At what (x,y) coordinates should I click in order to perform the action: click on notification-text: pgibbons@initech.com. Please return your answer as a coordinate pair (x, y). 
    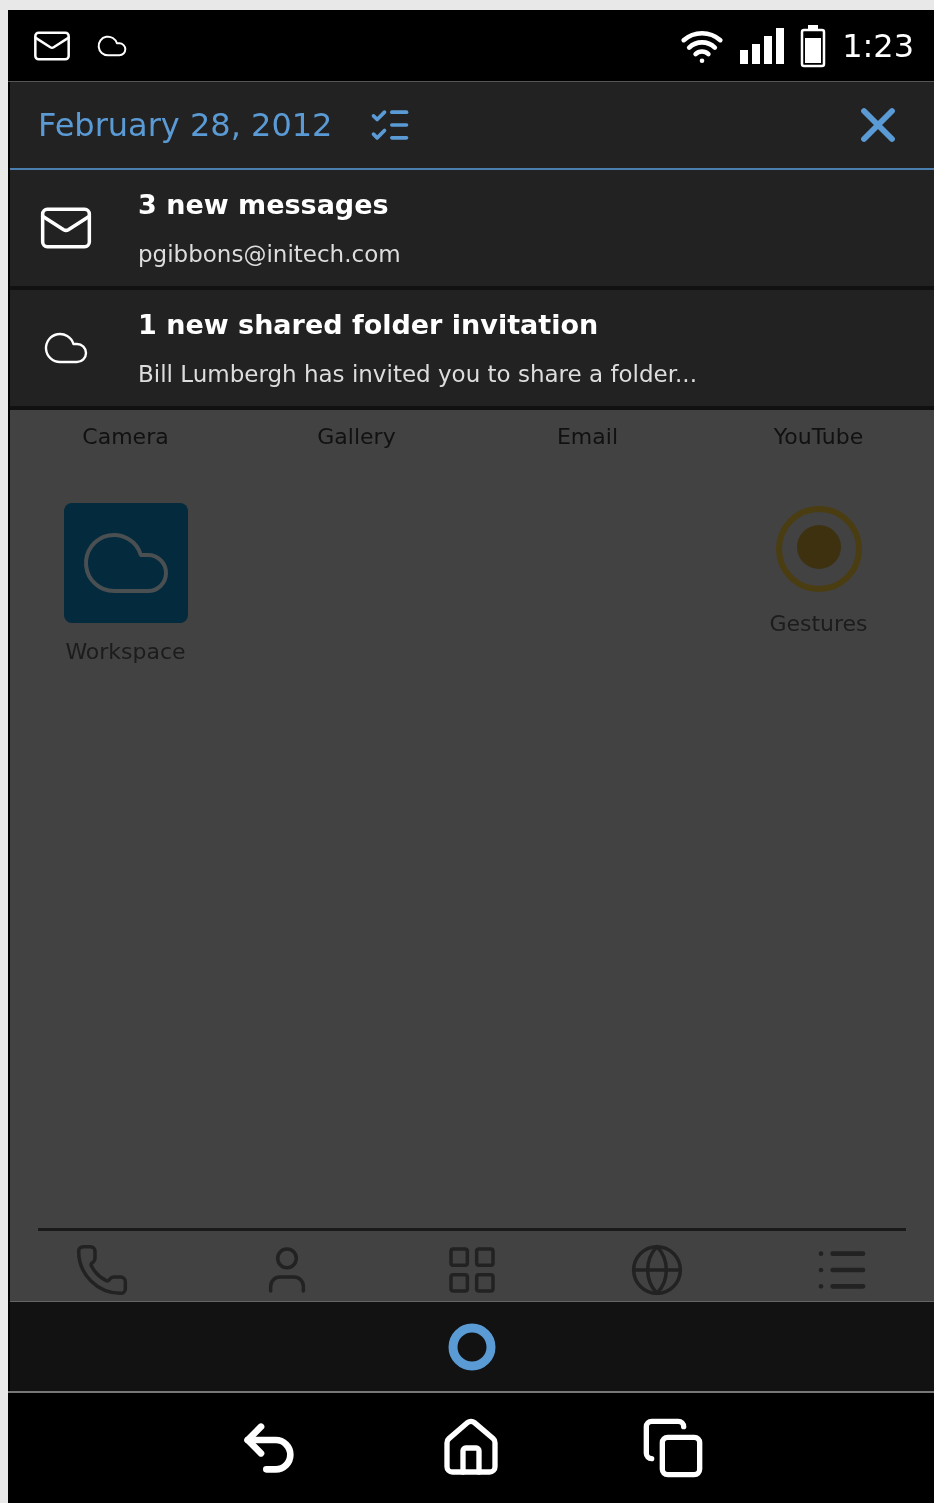
    Looking at the image, I should click on (269, 254).